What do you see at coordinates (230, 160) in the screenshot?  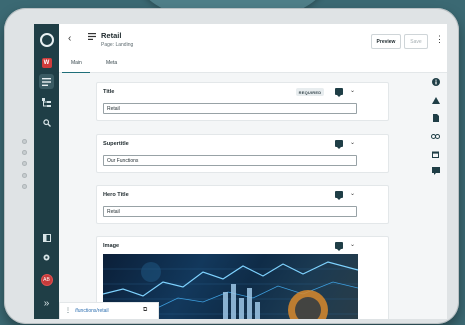 I see `supertitle-input: Our Functions` at bounding box center [230, 160].